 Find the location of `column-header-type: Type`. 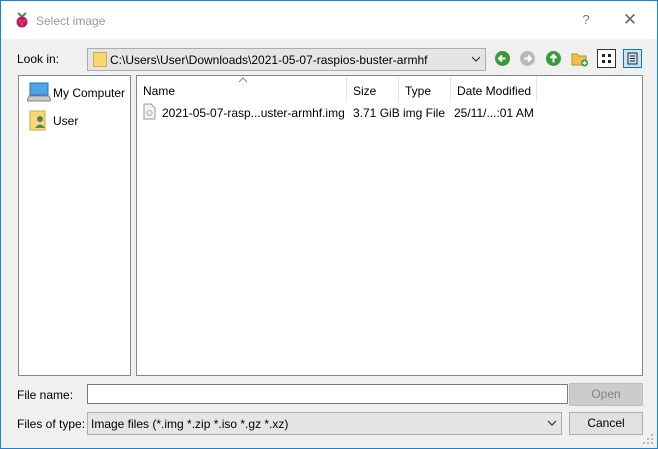

column-header-type: Type is located at coordinates (425, 89).